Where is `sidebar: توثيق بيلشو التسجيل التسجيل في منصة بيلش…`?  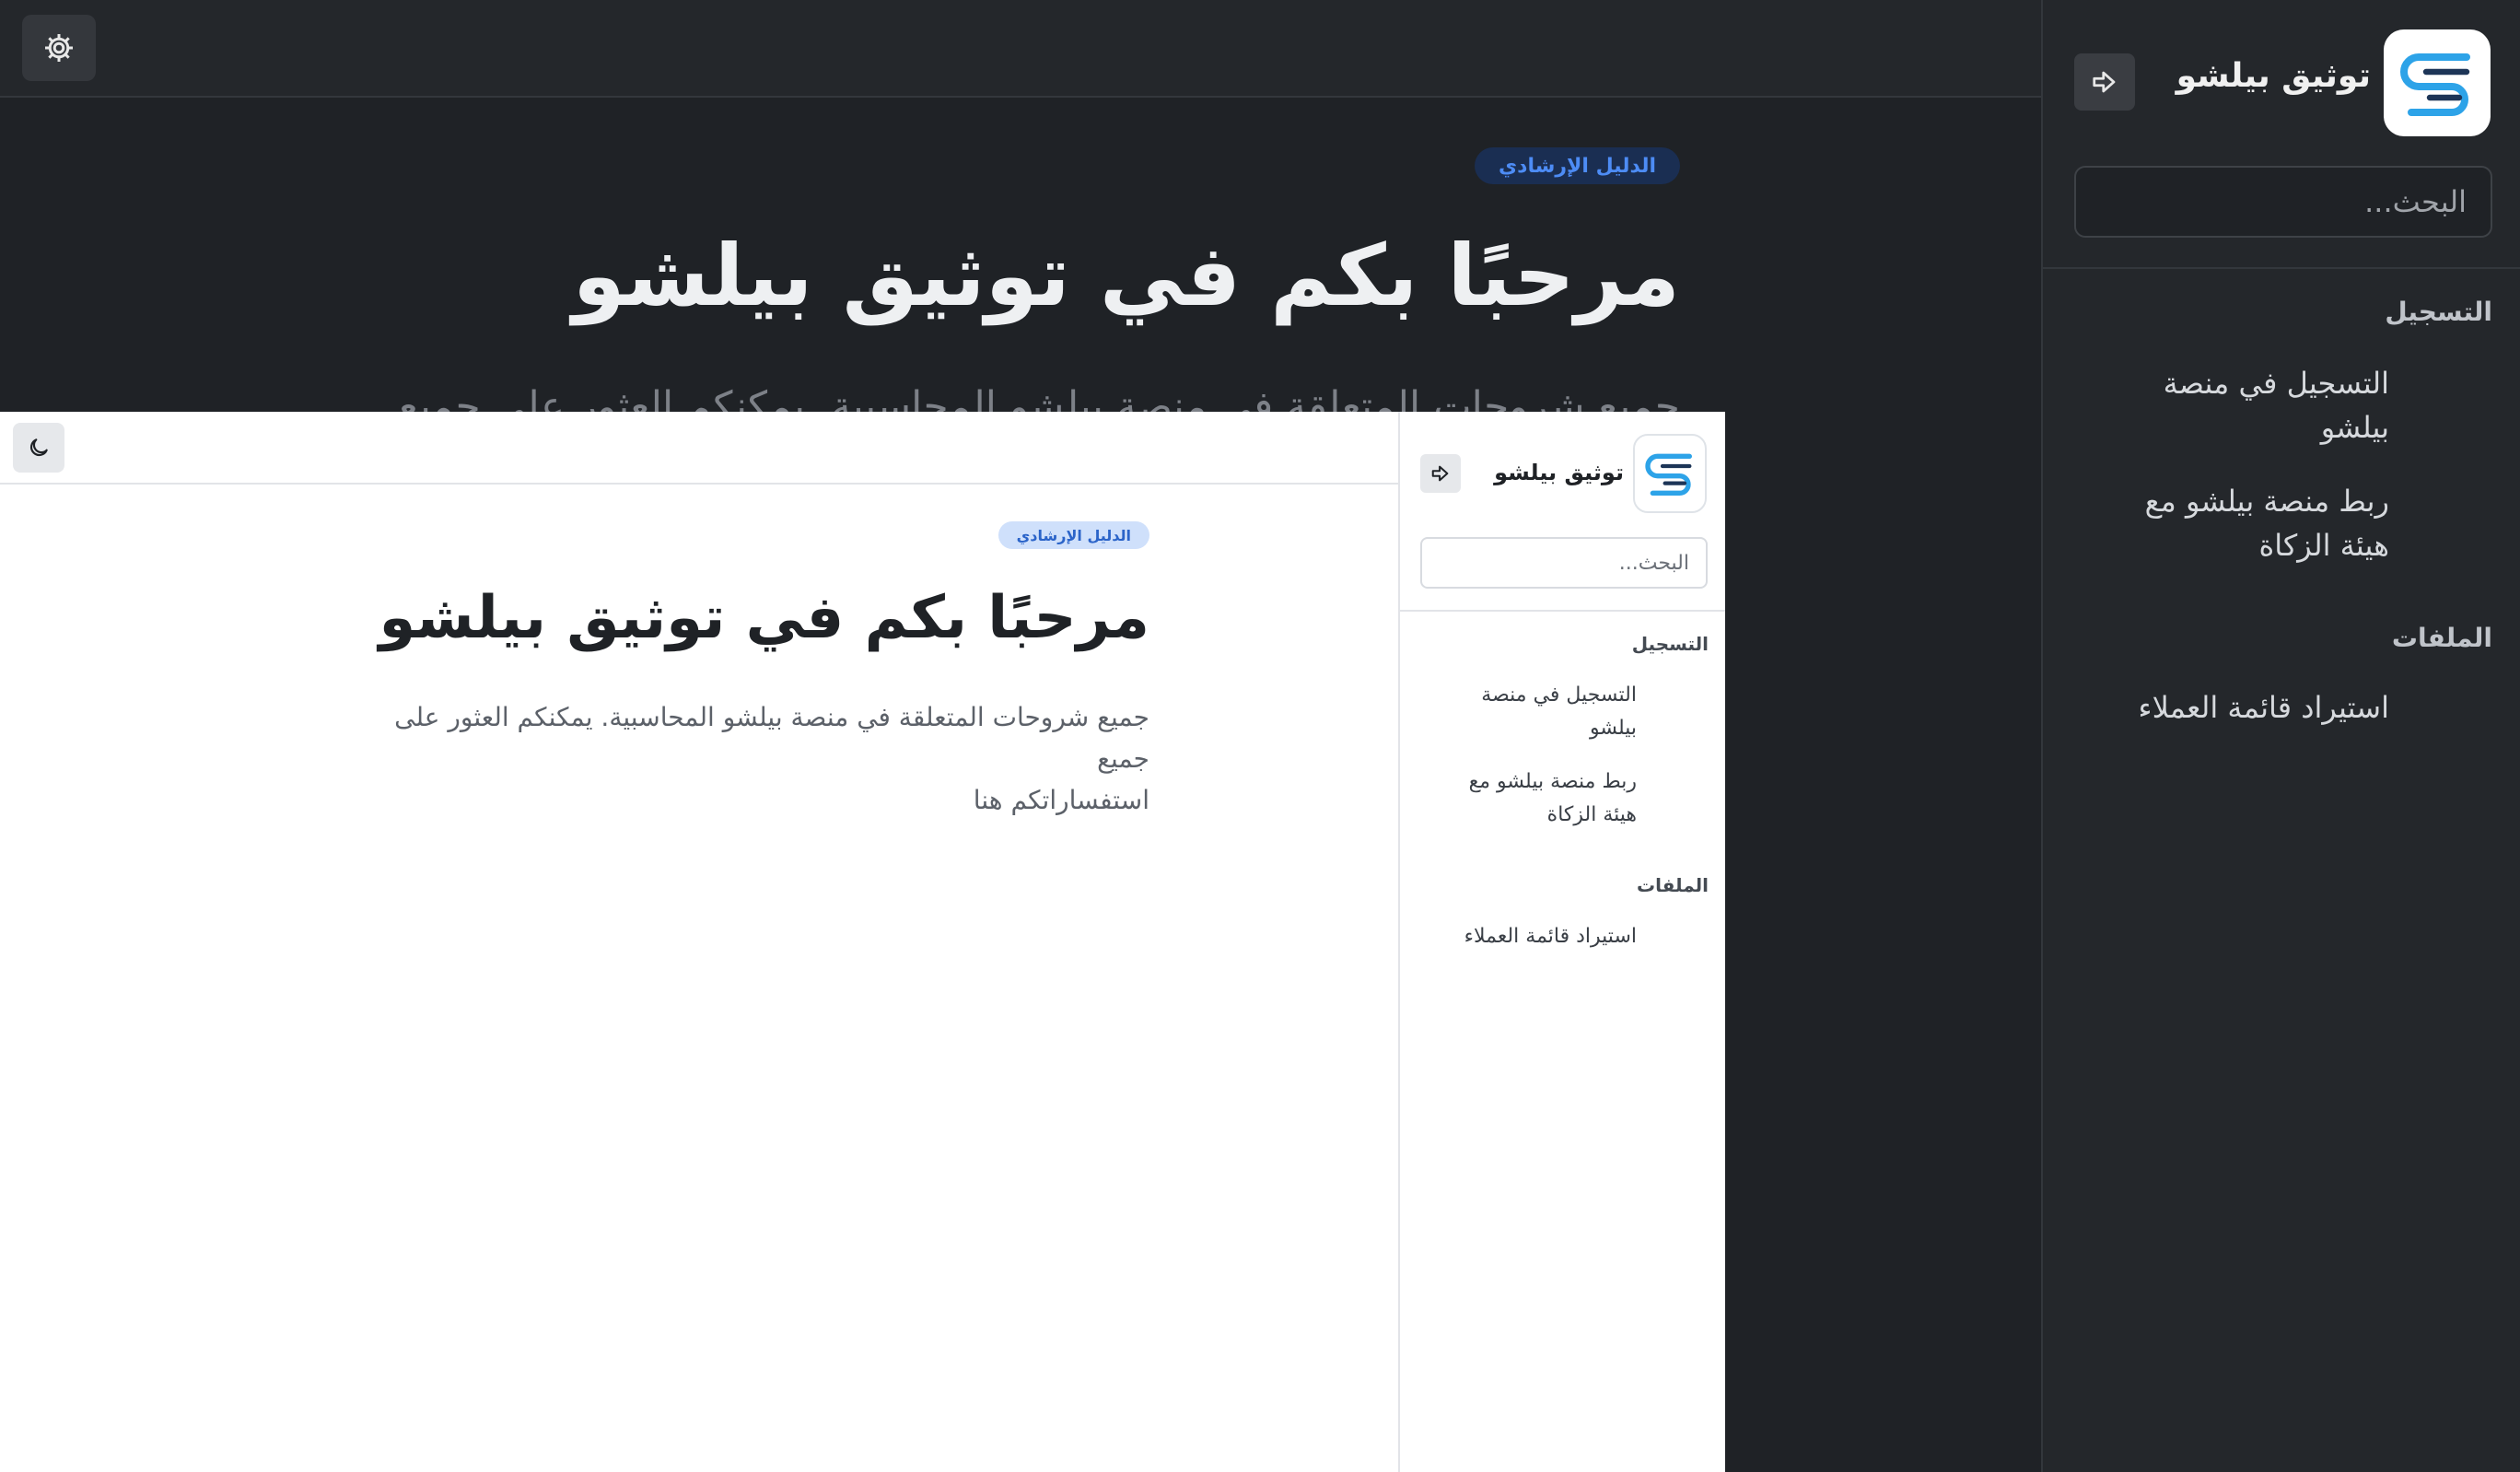 sidebar: توثيق بيلشو التسجيل التسجيل في منصة بيلش… is located at coordinates (1561, 942).